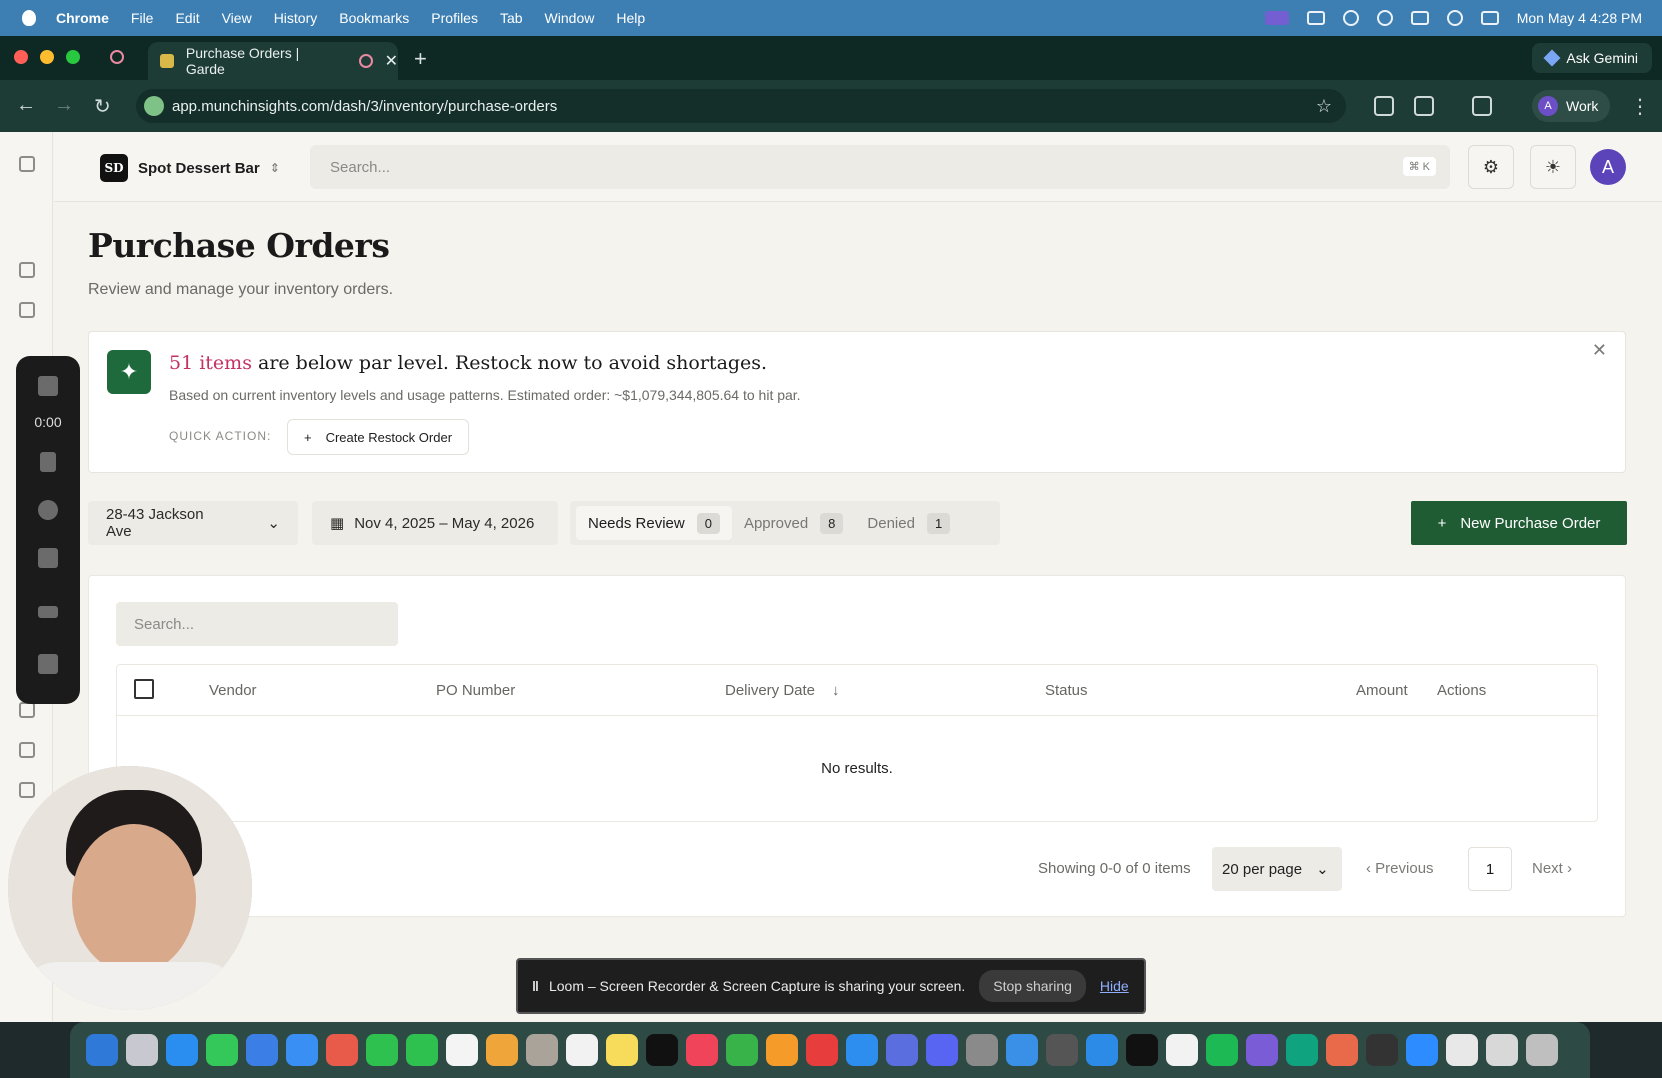  I want to click on dock-chrome-icon, so click(1462, 1050).